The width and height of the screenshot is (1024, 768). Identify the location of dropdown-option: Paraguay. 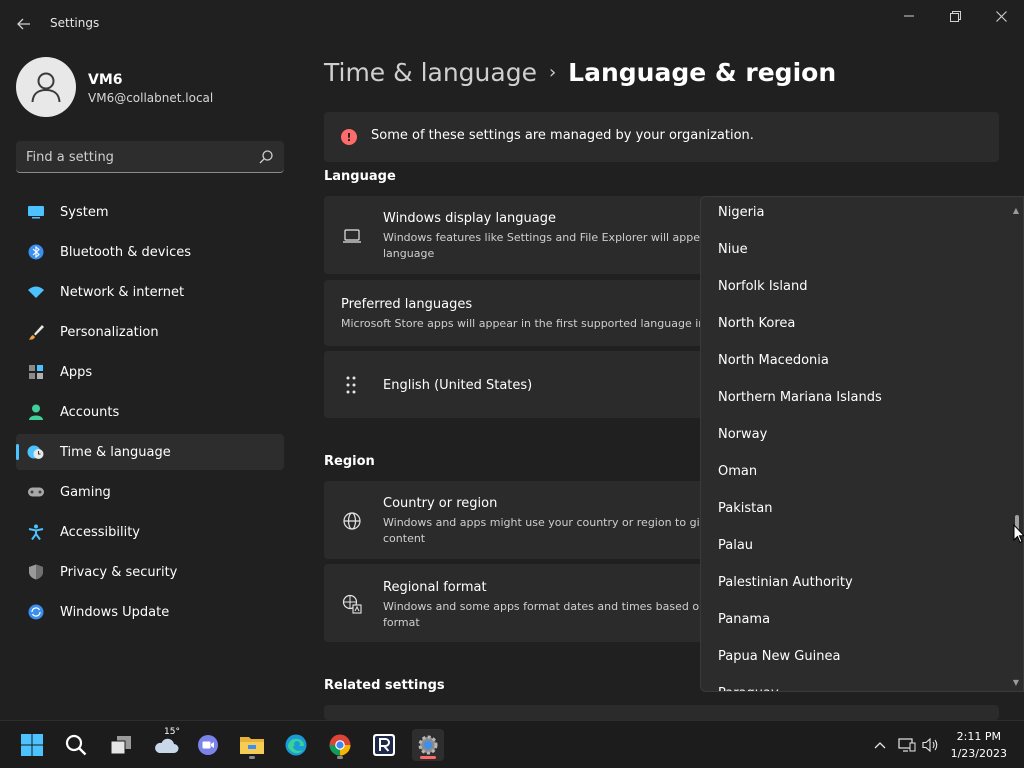
(856, 683).